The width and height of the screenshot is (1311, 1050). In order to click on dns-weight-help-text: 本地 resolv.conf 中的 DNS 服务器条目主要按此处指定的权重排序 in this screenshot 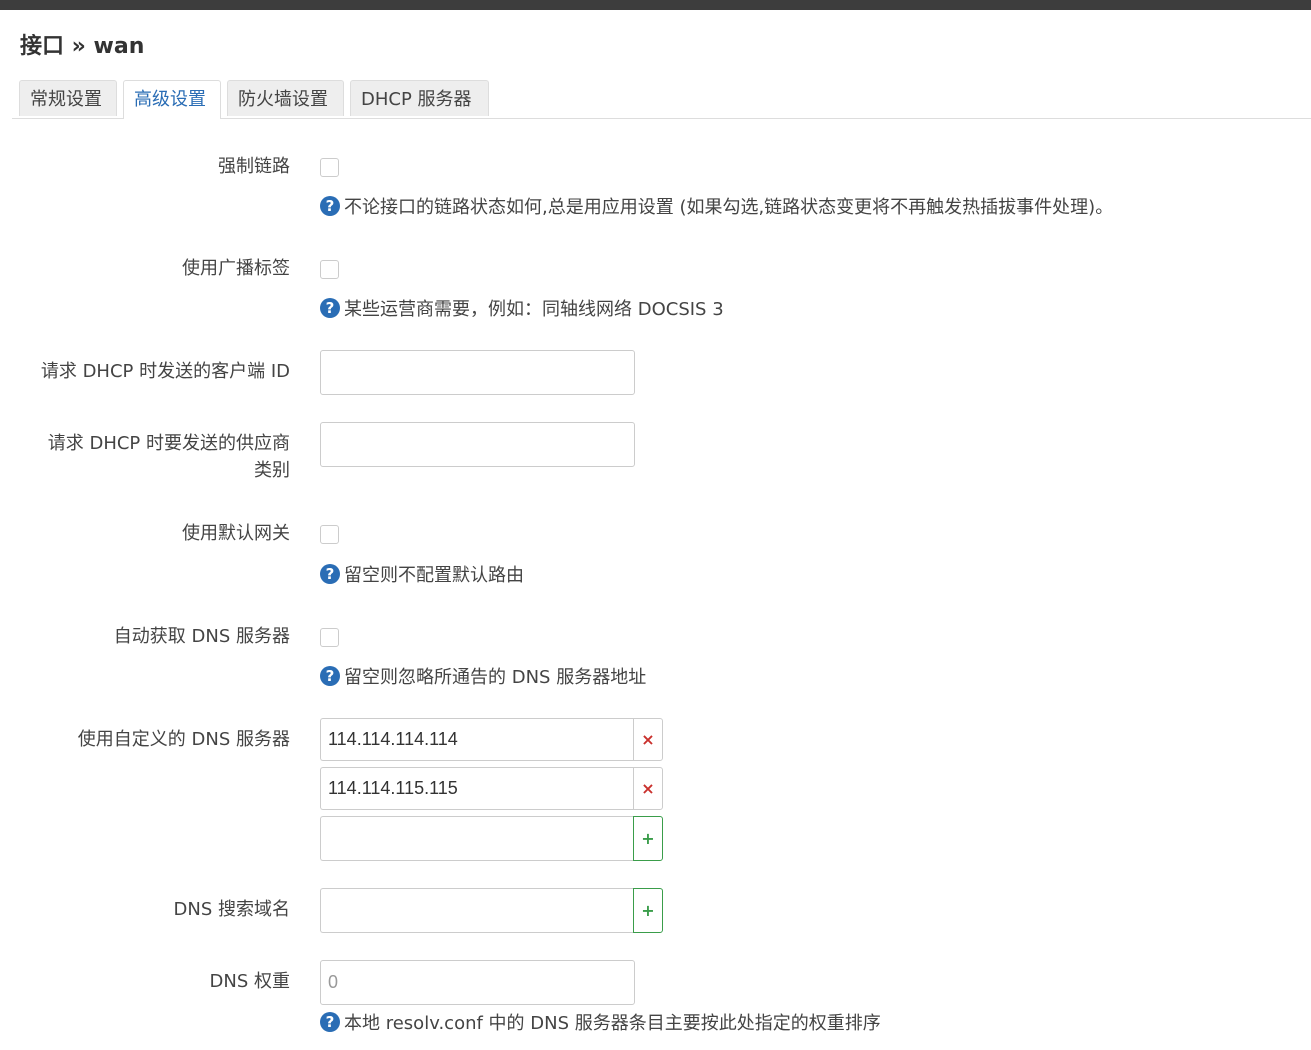, I will do `click(612, 1023)`.